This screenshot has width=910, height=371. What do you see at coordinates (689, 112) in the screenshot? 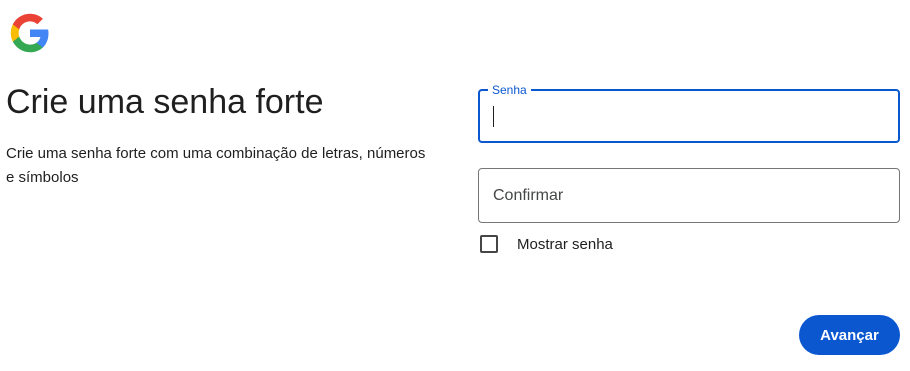
I see `password-field: Senha` at bounding box center [689, 112].